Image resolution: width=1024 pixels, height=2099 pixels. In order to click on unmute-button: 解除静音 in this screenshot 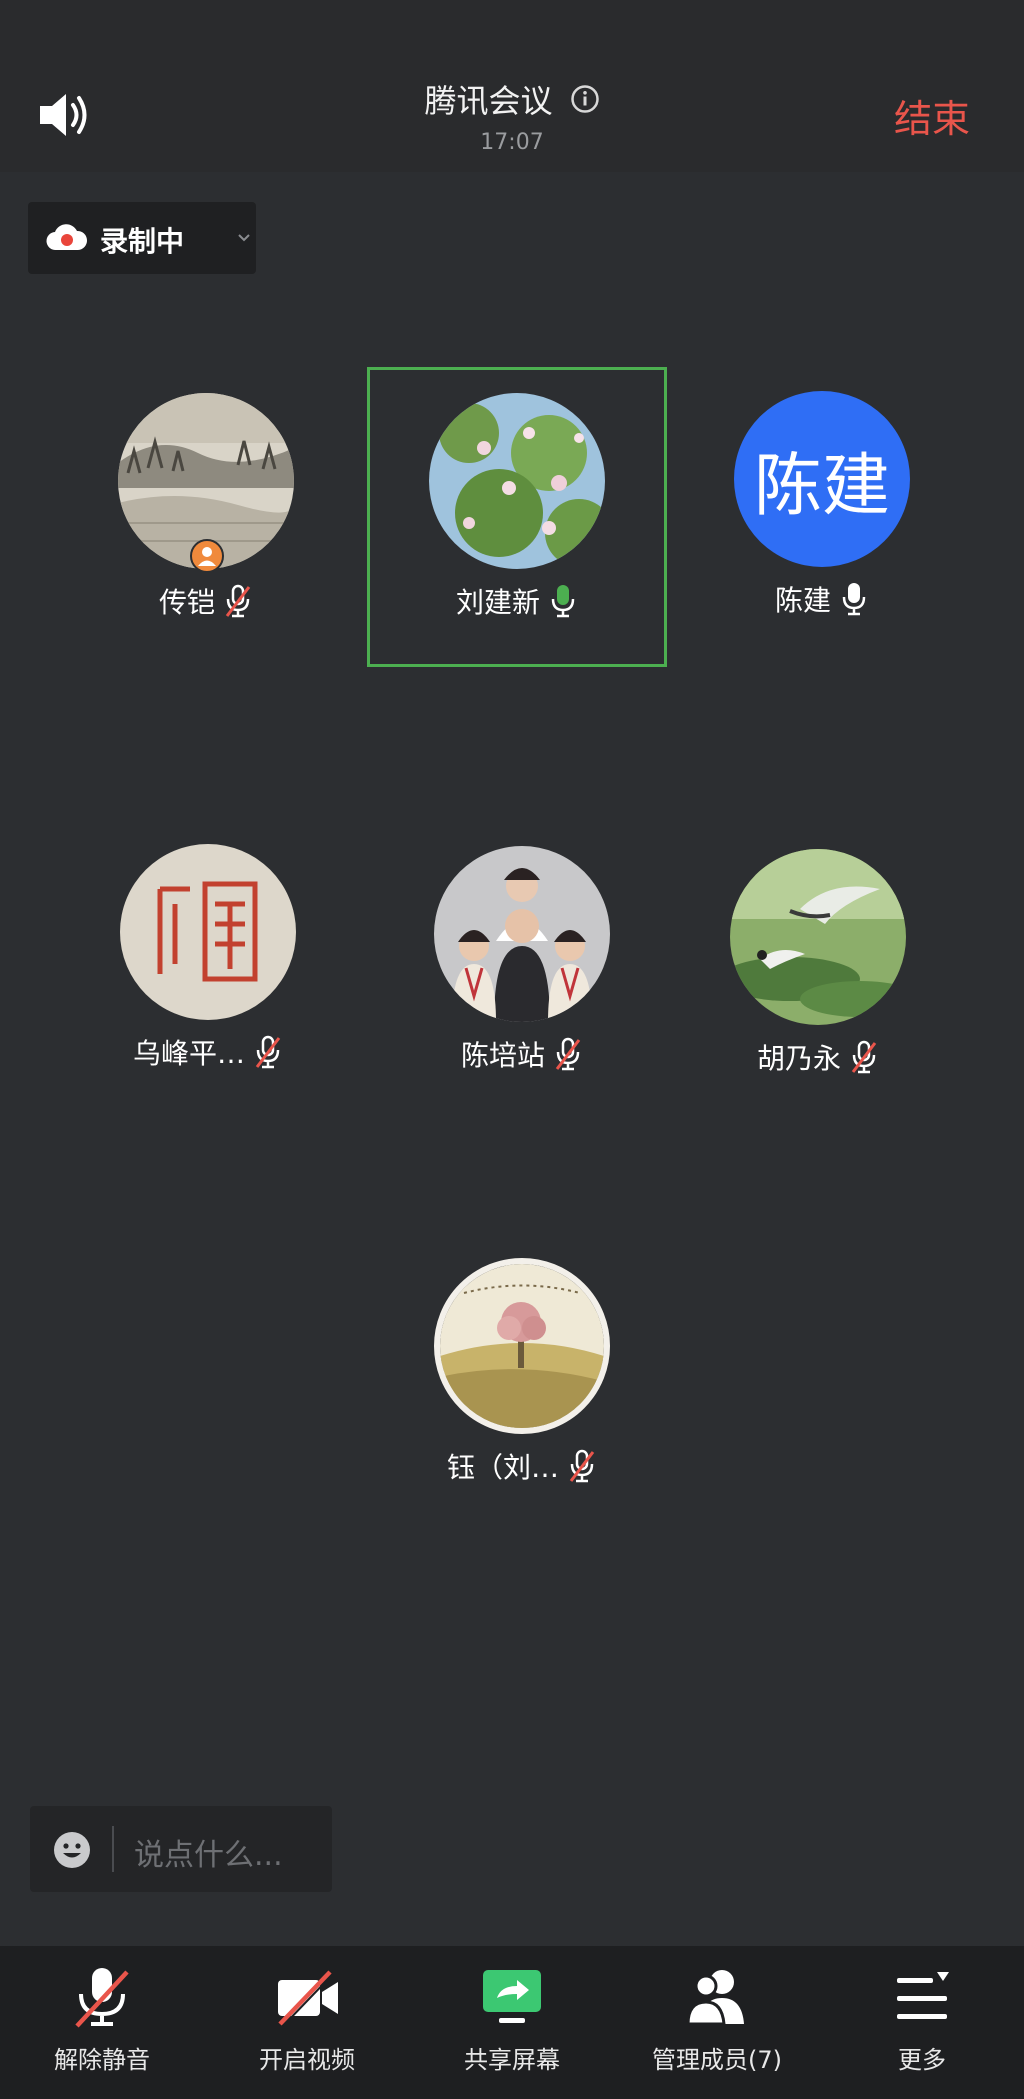, I will do `click(102, 2020)`.